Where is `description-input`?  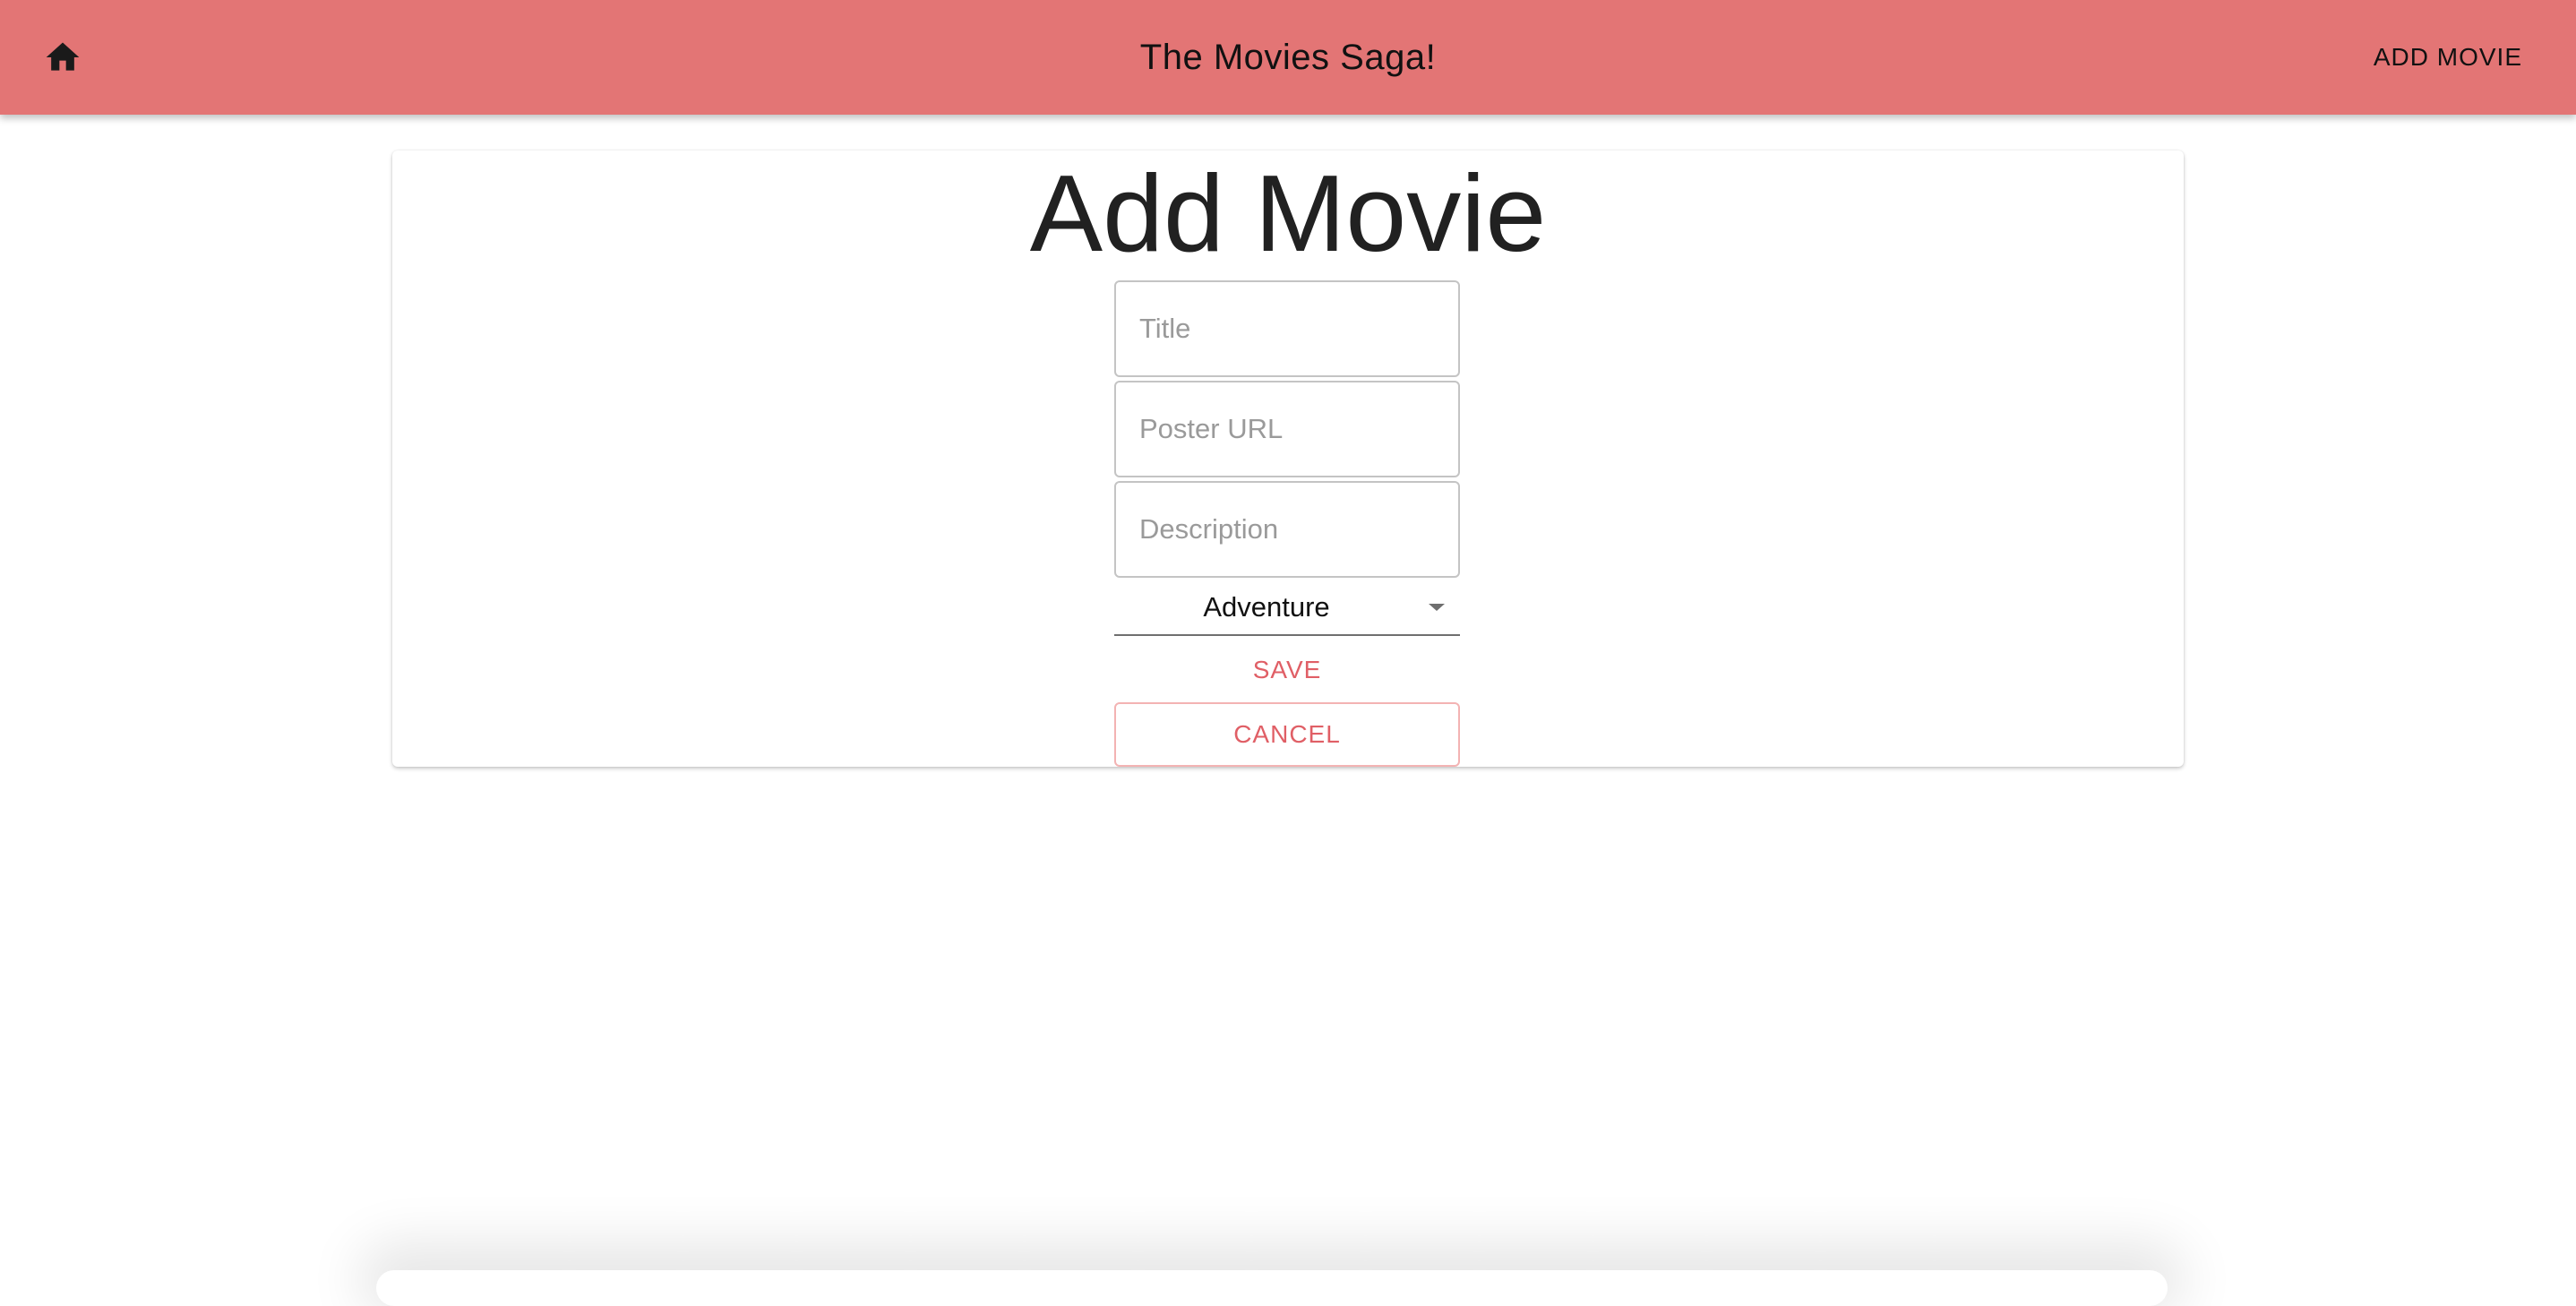
description-input is located at coordinates (1287, 529).